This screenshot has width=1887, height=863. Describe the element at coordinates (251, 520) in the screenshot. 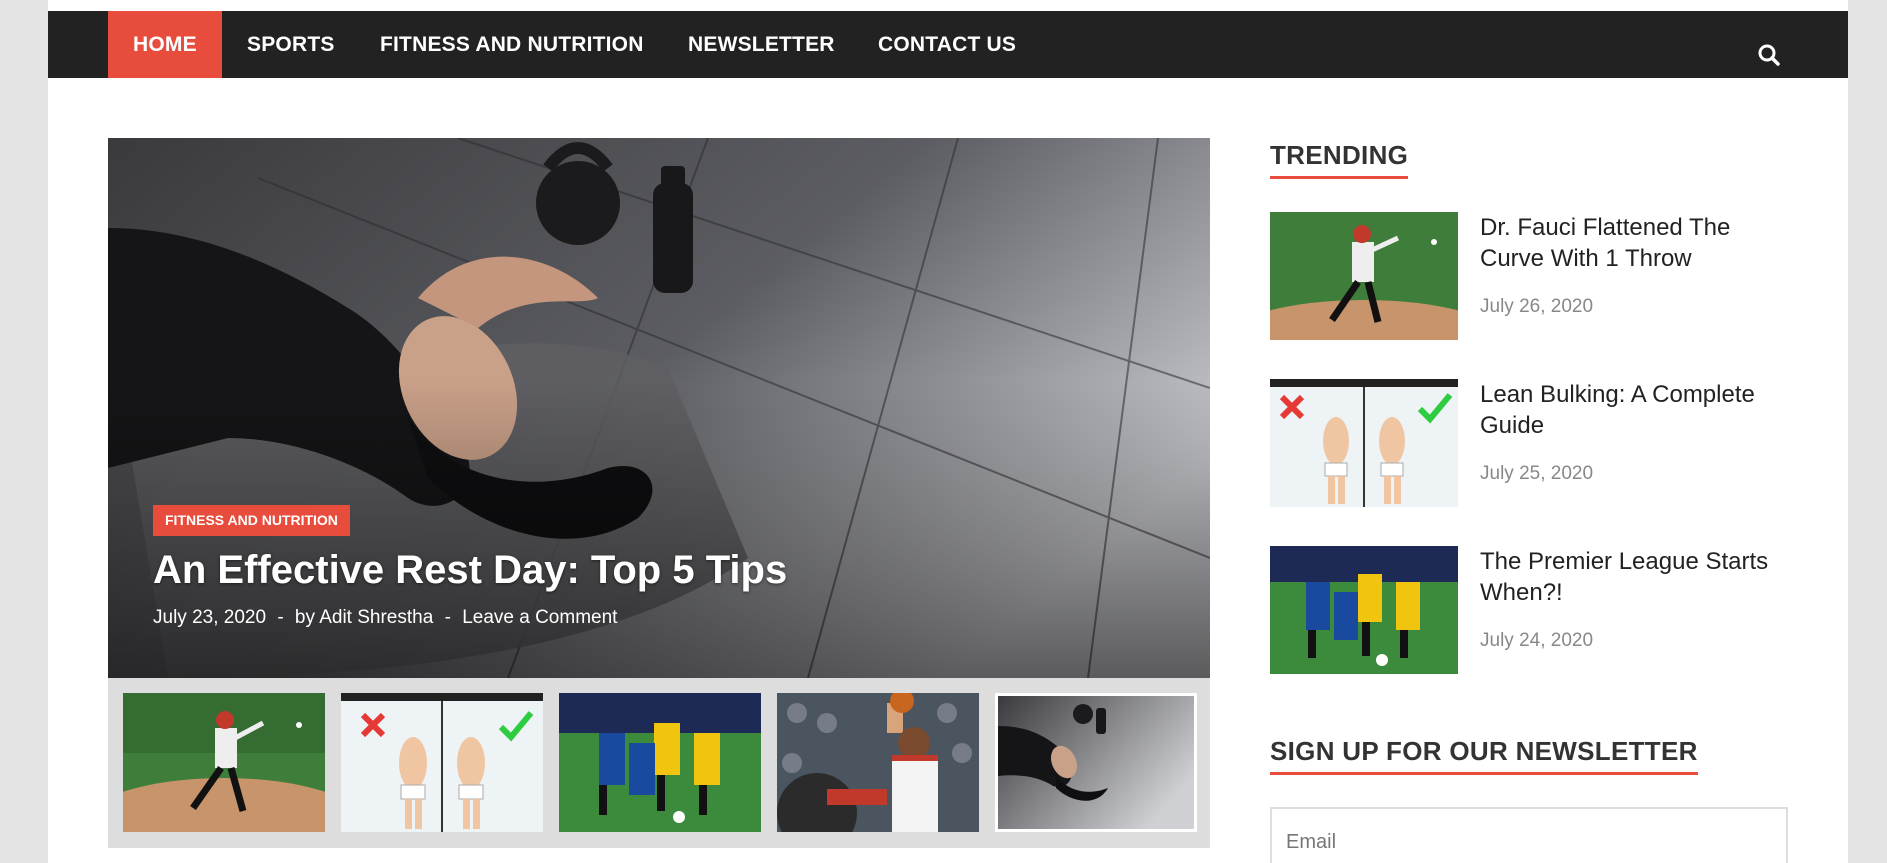

I see `hero-category-badge: FITNESS AND NUTRITION` at that location.